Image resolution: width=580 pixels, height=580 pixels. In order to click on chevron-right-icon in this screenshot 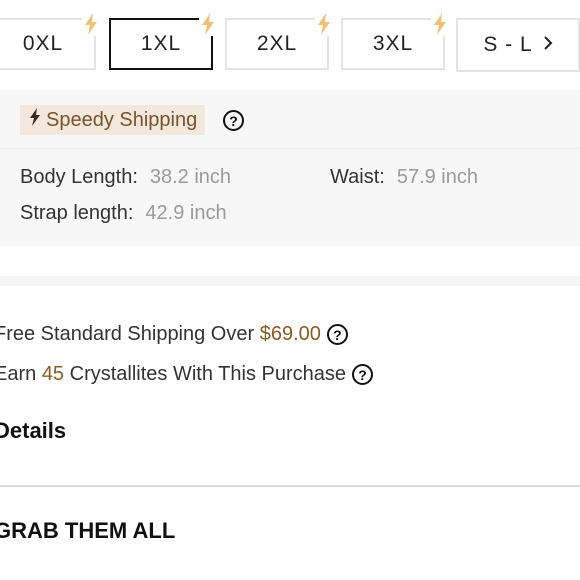, I will do `click(548, 45)`.